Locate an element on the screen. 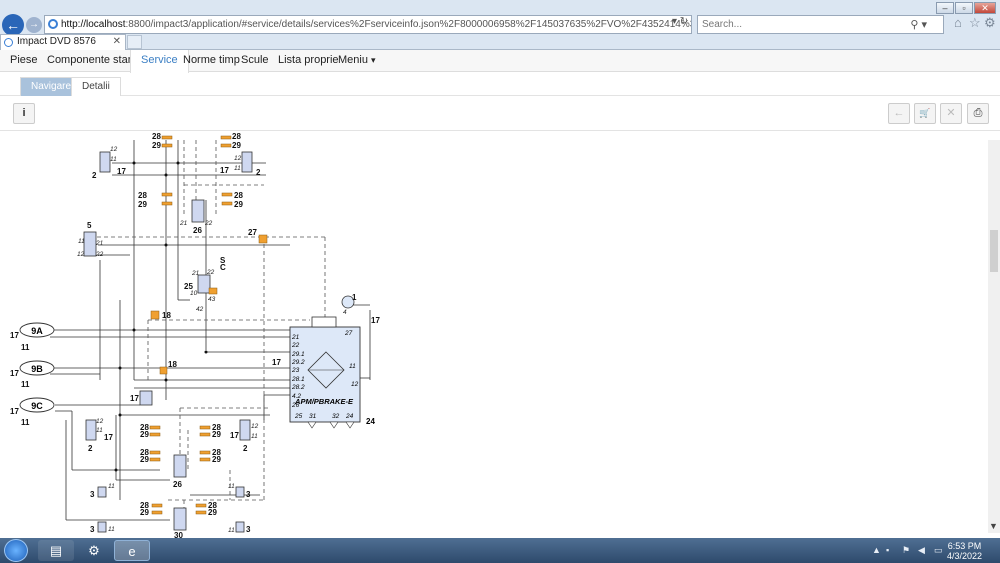  label-27: 27 is located at coordinates (252, 232).